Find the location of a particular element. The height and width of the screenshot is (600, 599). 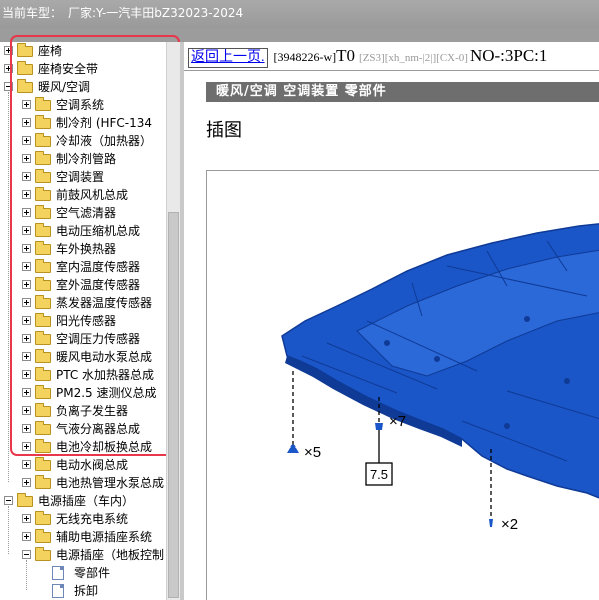

tree-node: 室外温度传感器 is located at coordinates (83, 285).